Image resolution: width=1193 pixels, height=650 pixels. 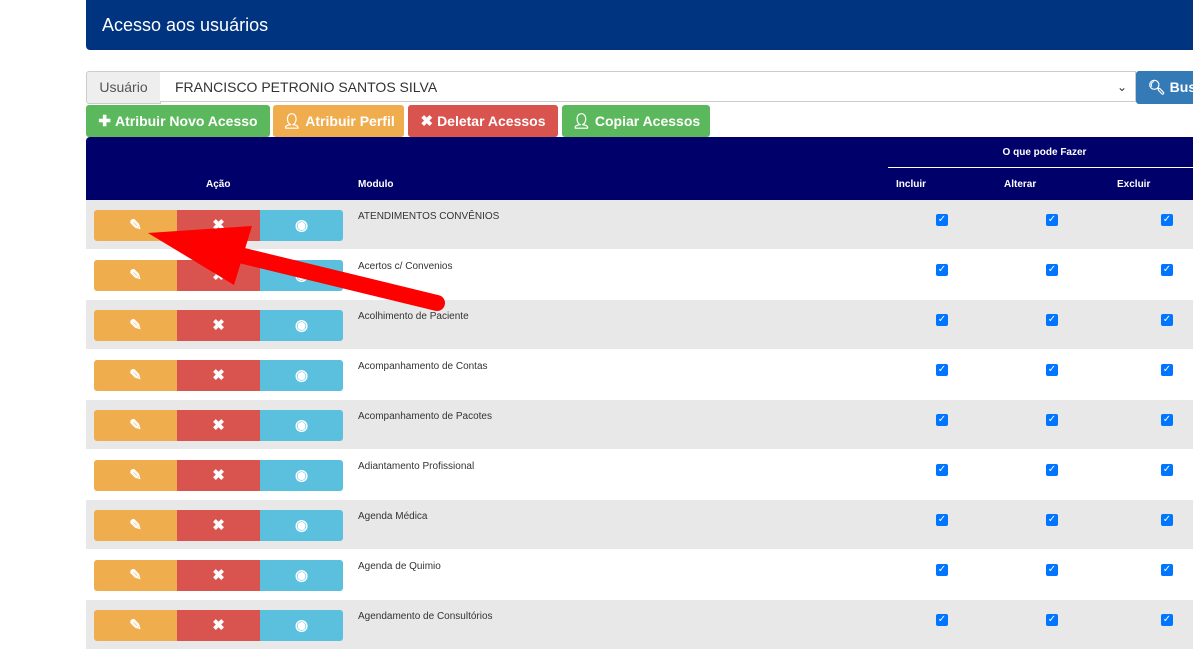 What do you see at coordinates (639, 225) in the screenshot?
I see `table-row: ✎ ✖ ◉ ATENDIMENTOS CONVÊNIOS ✓ ✓ ✓` at bounding box center [639, 225].